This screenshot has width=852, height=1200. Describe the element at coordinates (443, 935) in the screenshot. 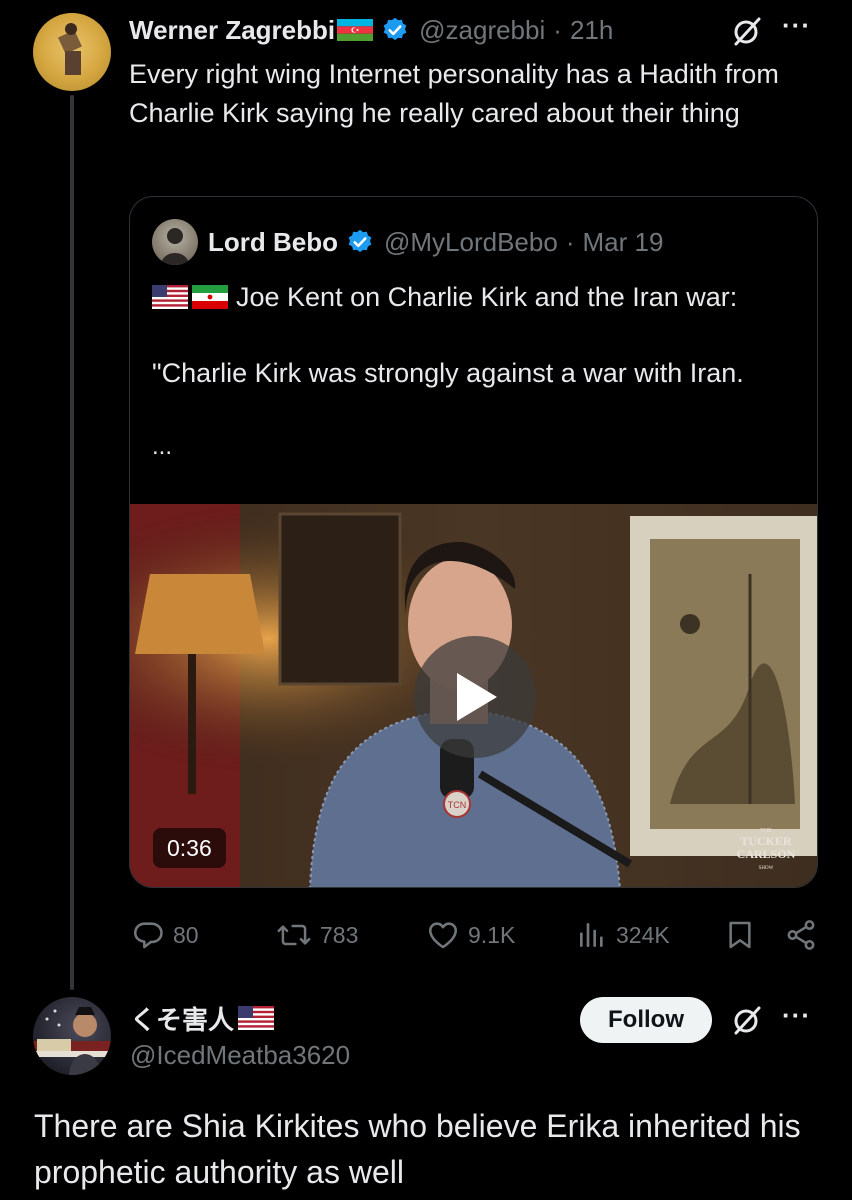

I see `heart-icon` at that location.